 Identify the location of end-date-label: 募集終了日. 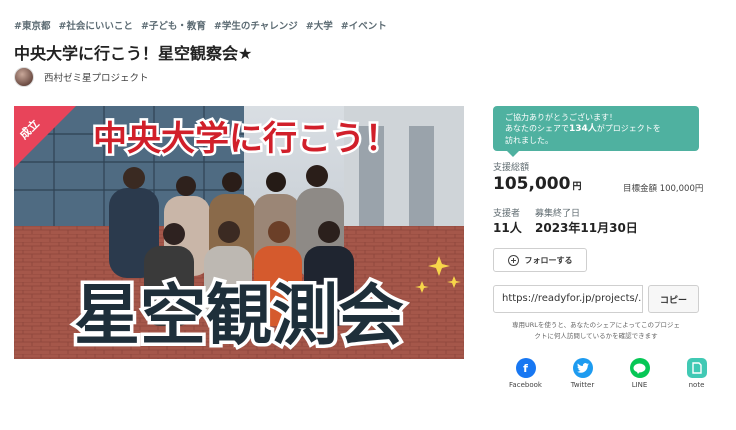
(558, 214).